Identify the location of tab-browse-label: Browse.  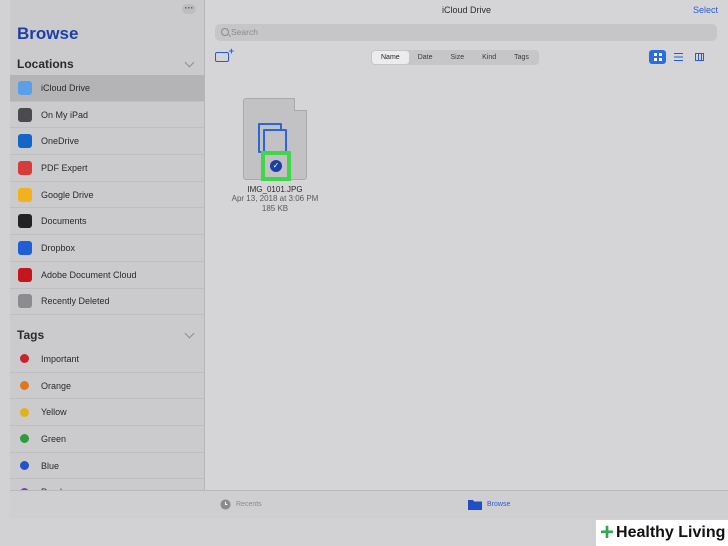
(499, 504).